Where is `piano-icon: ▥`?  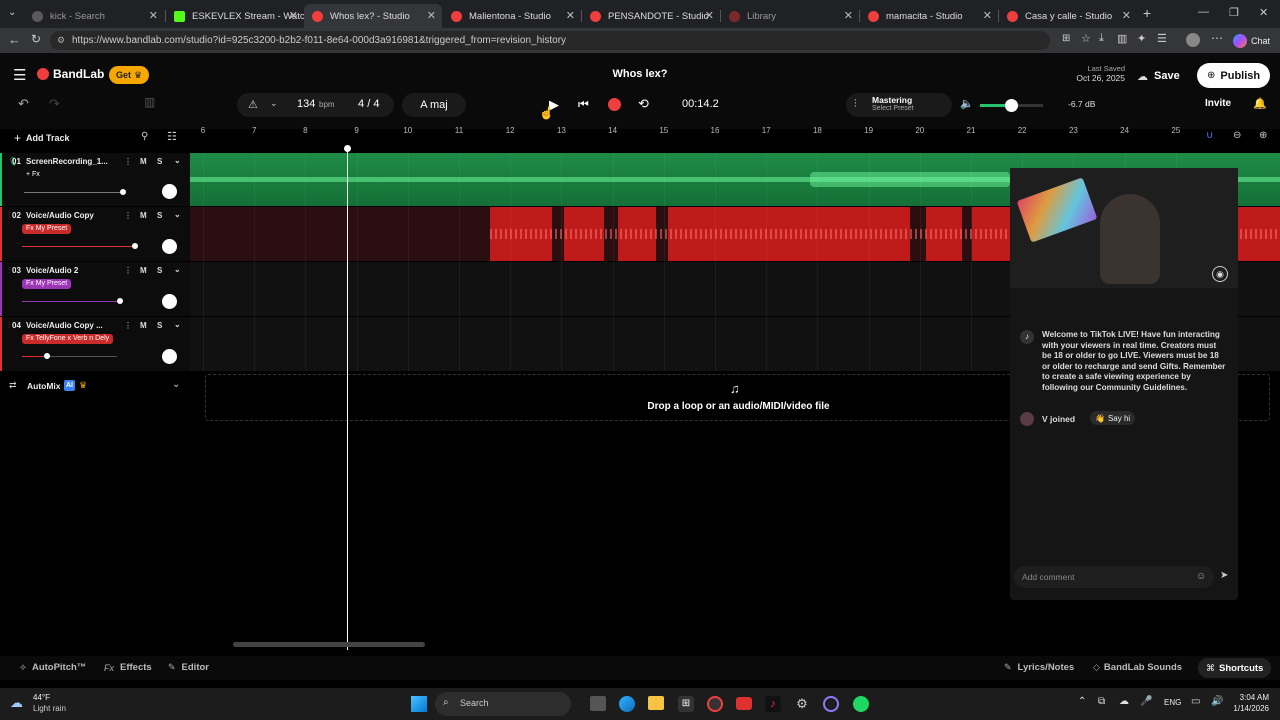 piano-icon: ▥ is located at coordinates (149, 102).